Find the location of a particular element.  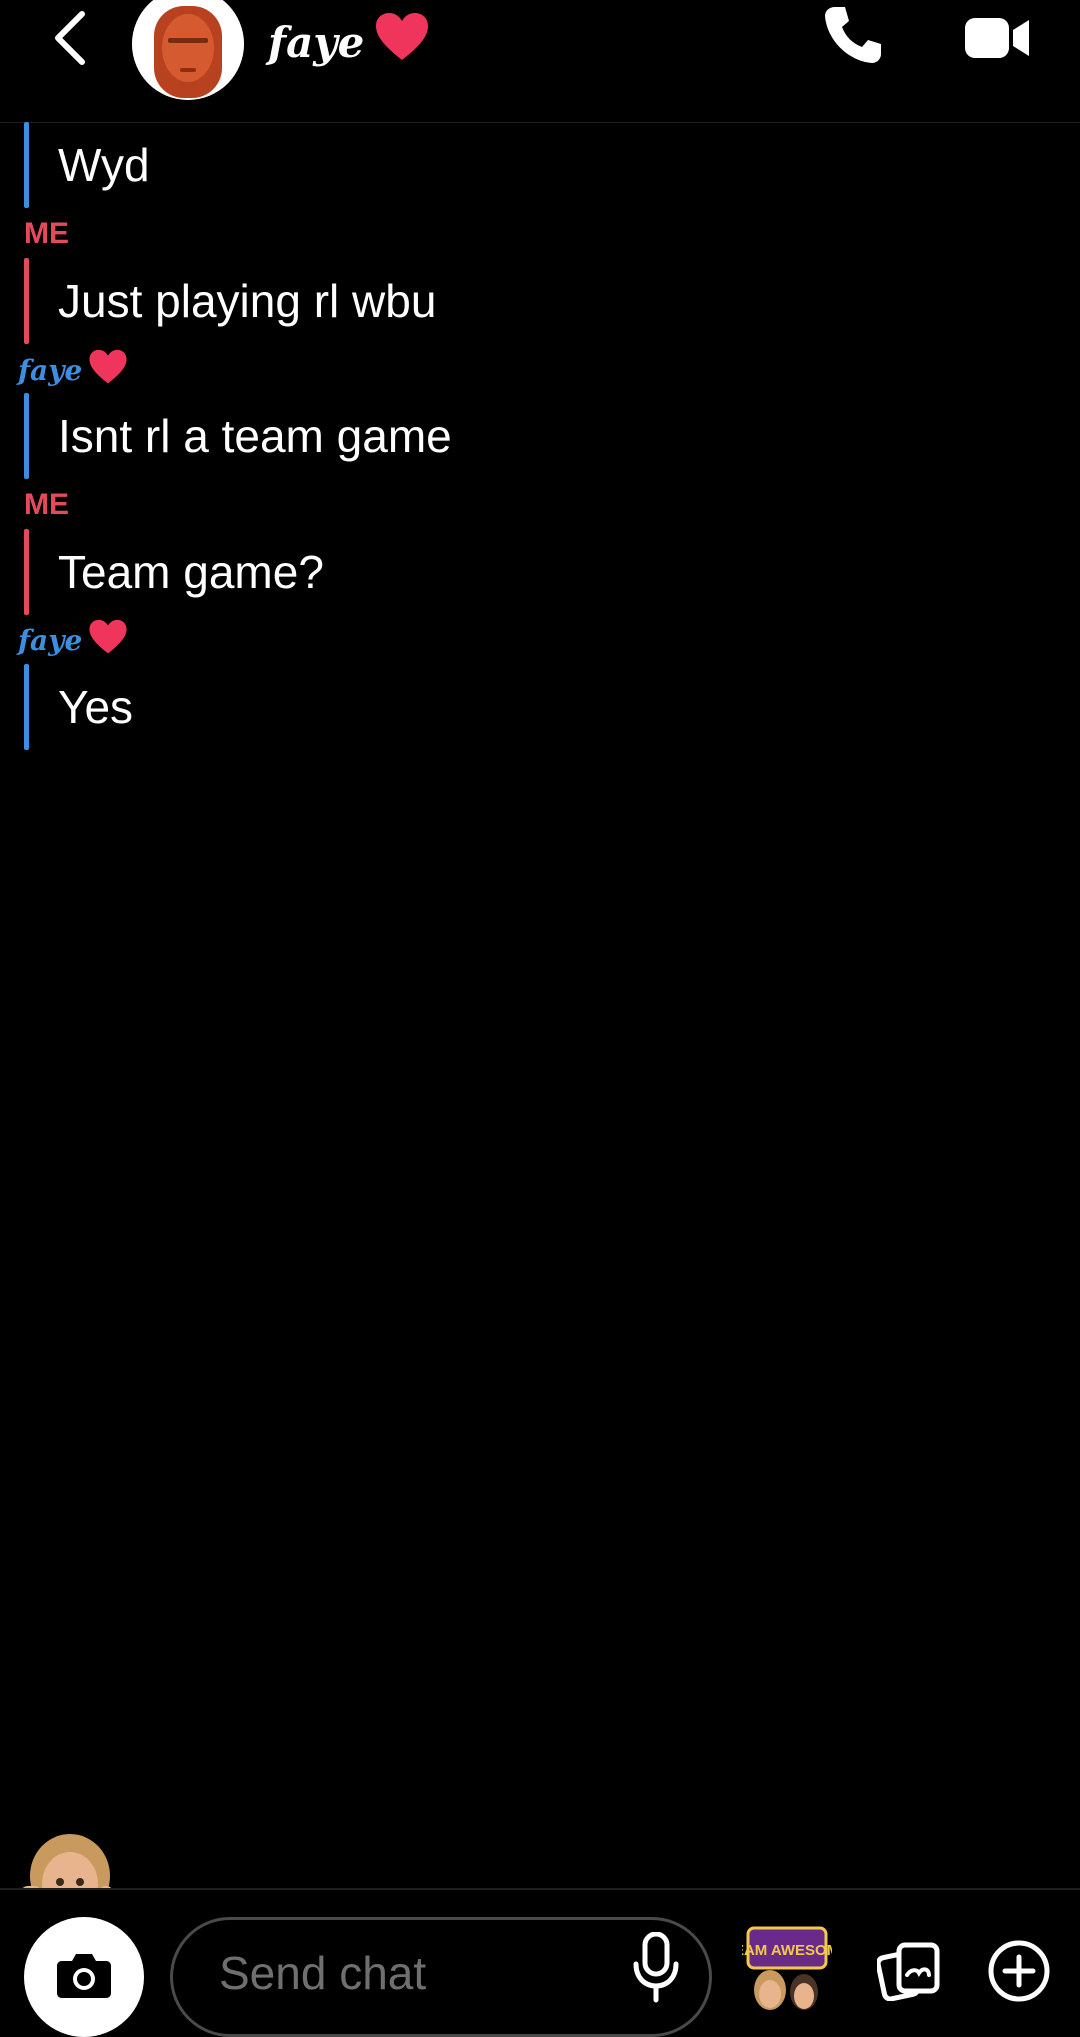

team-awesome-sticker-icon: TEAM AWESOME is located at coordinates (787, 1968).